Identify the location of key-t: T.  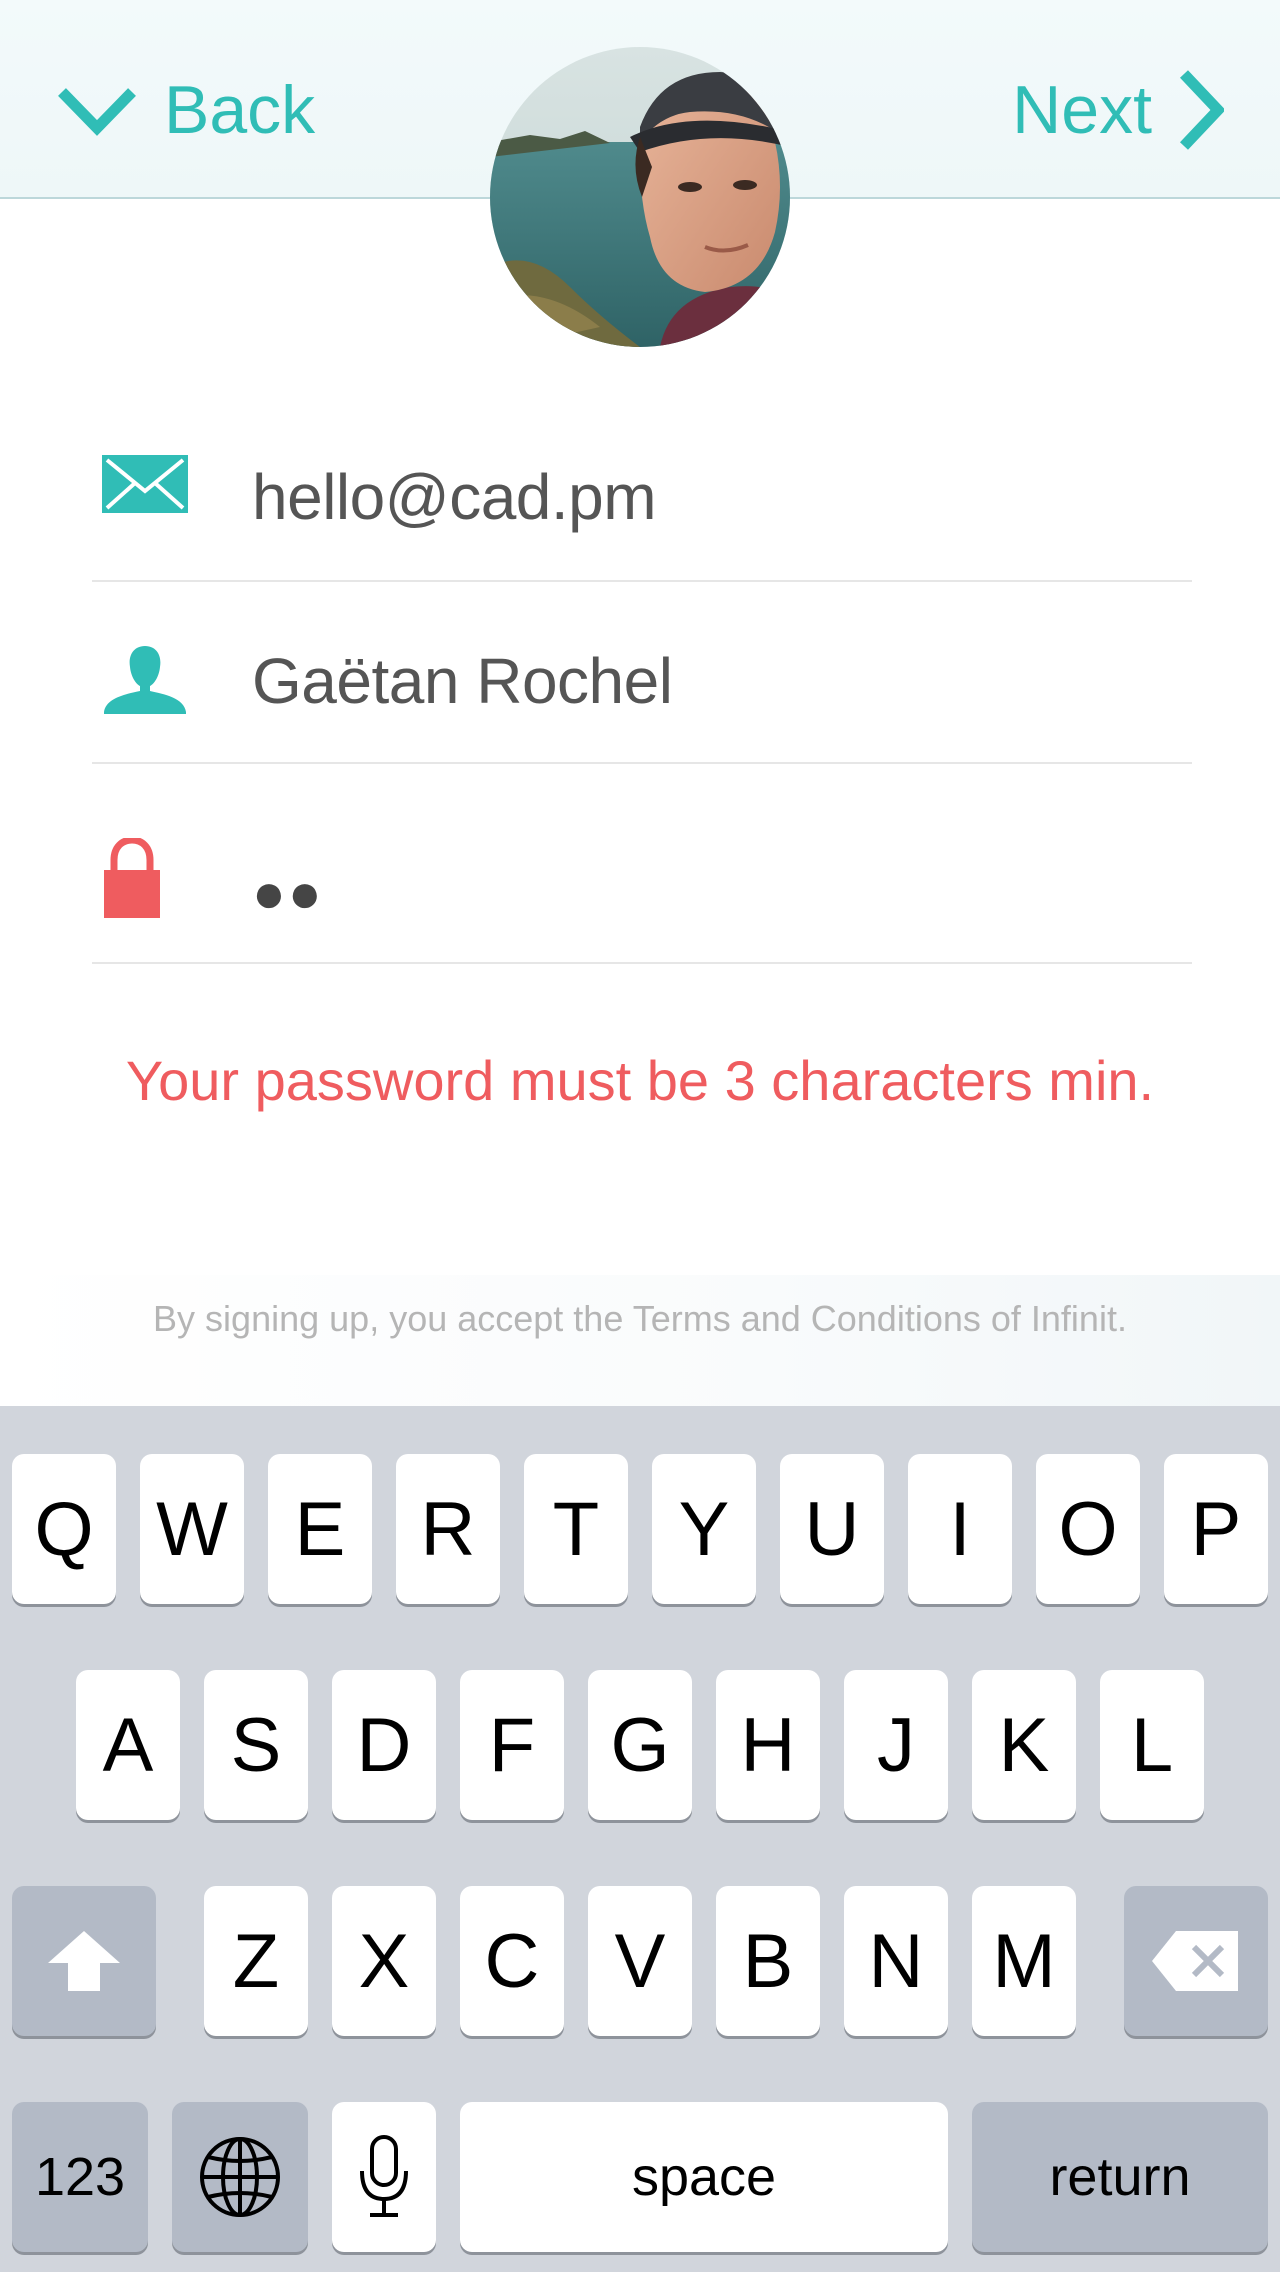
(576, 1529).